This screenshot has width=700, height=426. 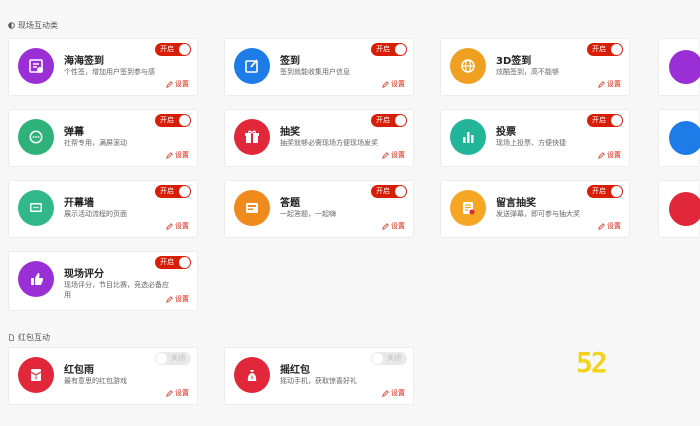 What do you see at coordinates (535, 67) in the screenshot?
I see `app-card-3d-signin: 3D签到 炫酷签到，高不能够 开启 设置` at bounding box center [535, 67].